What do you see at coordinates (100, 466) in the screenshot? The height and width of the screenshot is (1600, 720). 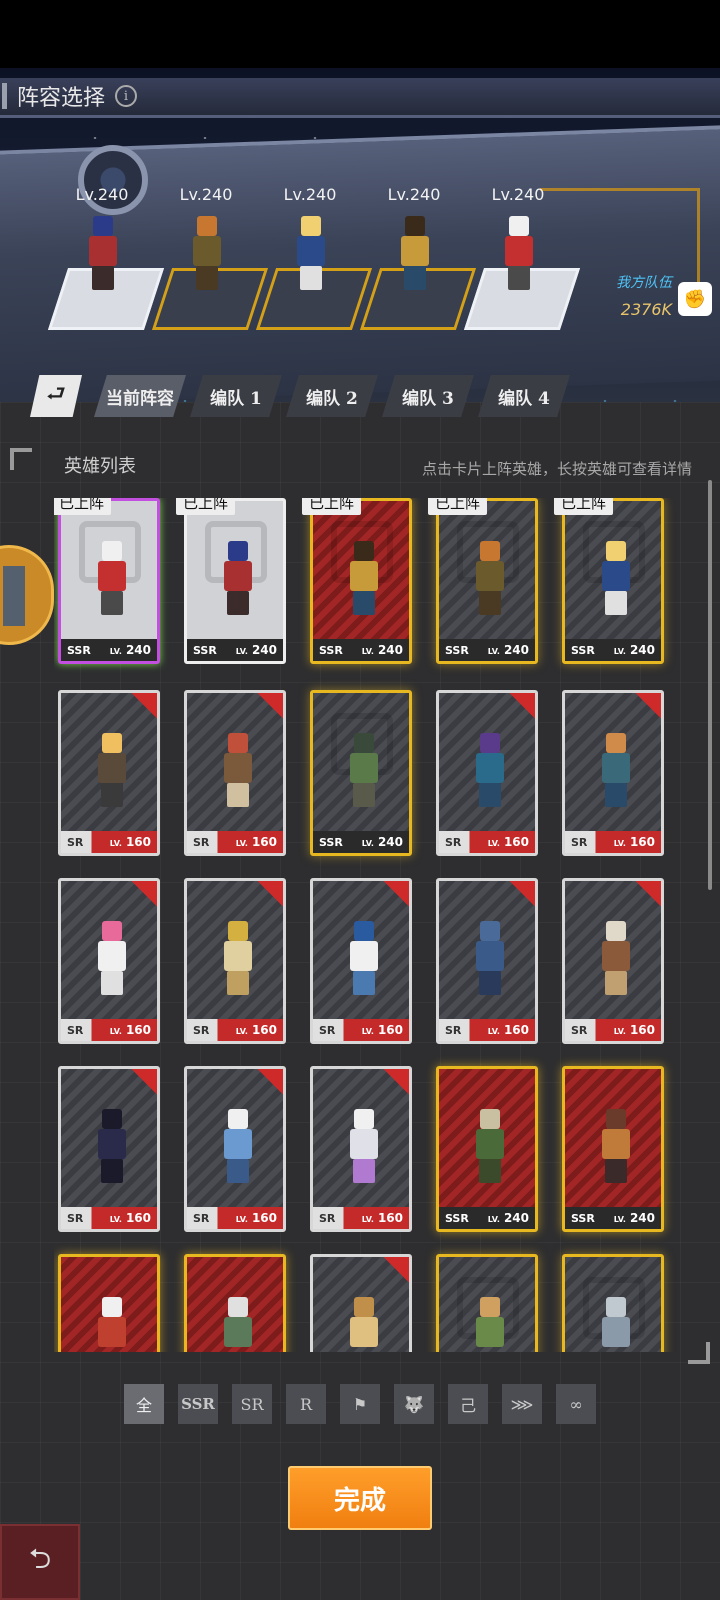 I see `hero-list-title: 英雄列表` at bounding box center [100, 466].